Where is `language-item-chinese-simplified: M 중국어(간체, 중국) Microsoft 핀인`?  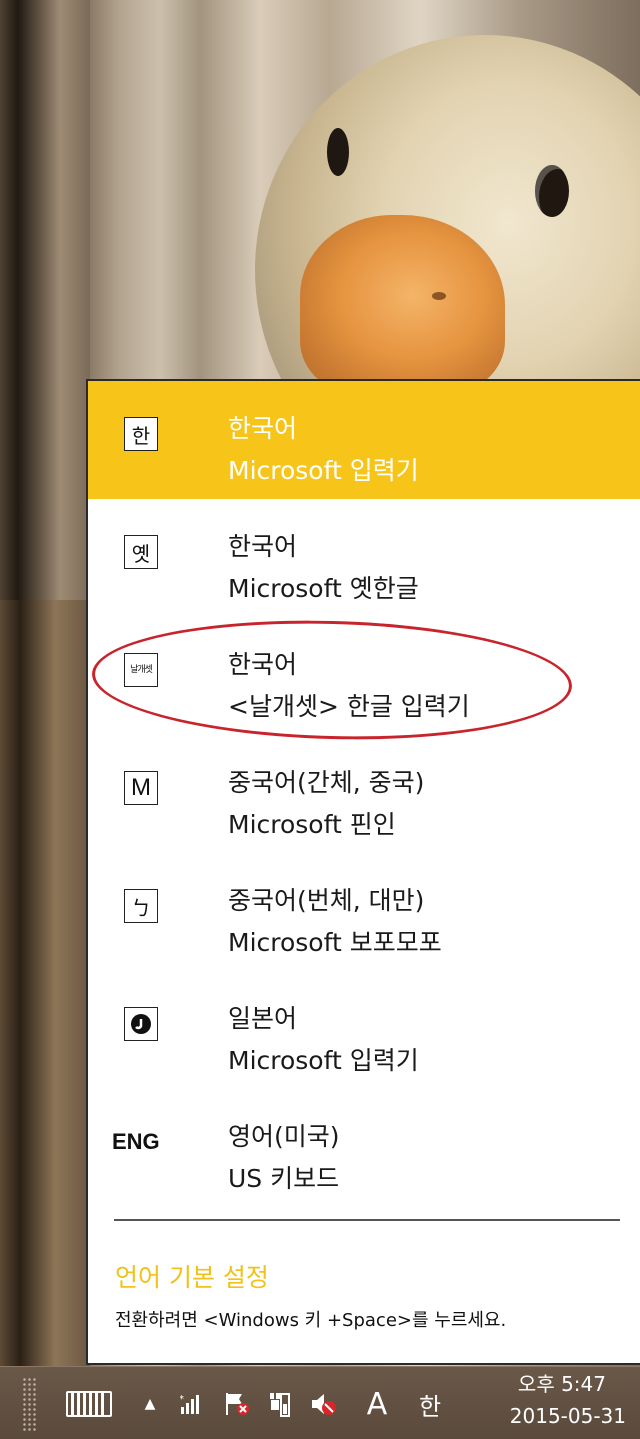
language-item-chinese-simplified: M 중국어(간체, 중국) Microsoft 핀인 is located at coordinates (364, 794).